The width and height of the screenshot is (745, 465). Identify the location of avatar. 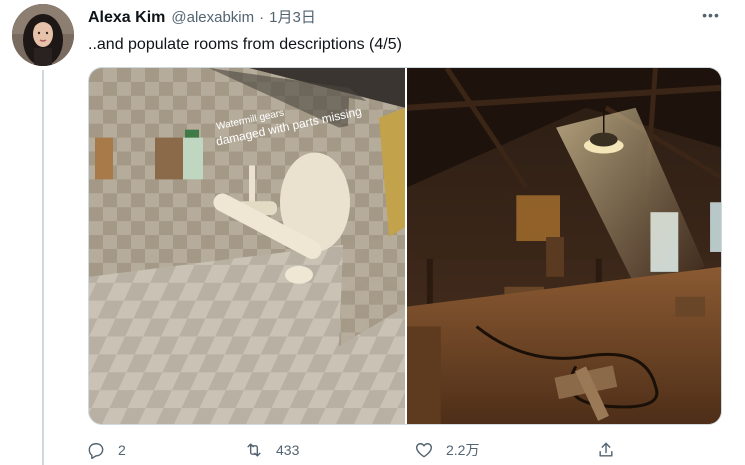
(43, 35).